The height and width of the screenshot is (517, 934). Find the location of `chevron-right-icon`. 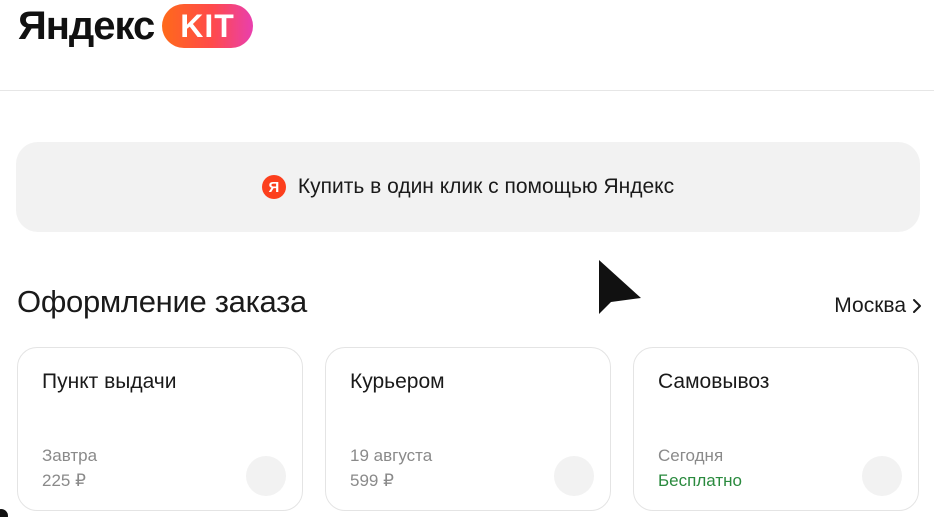

chevron-right-icon is located at coordinates (917, 306).